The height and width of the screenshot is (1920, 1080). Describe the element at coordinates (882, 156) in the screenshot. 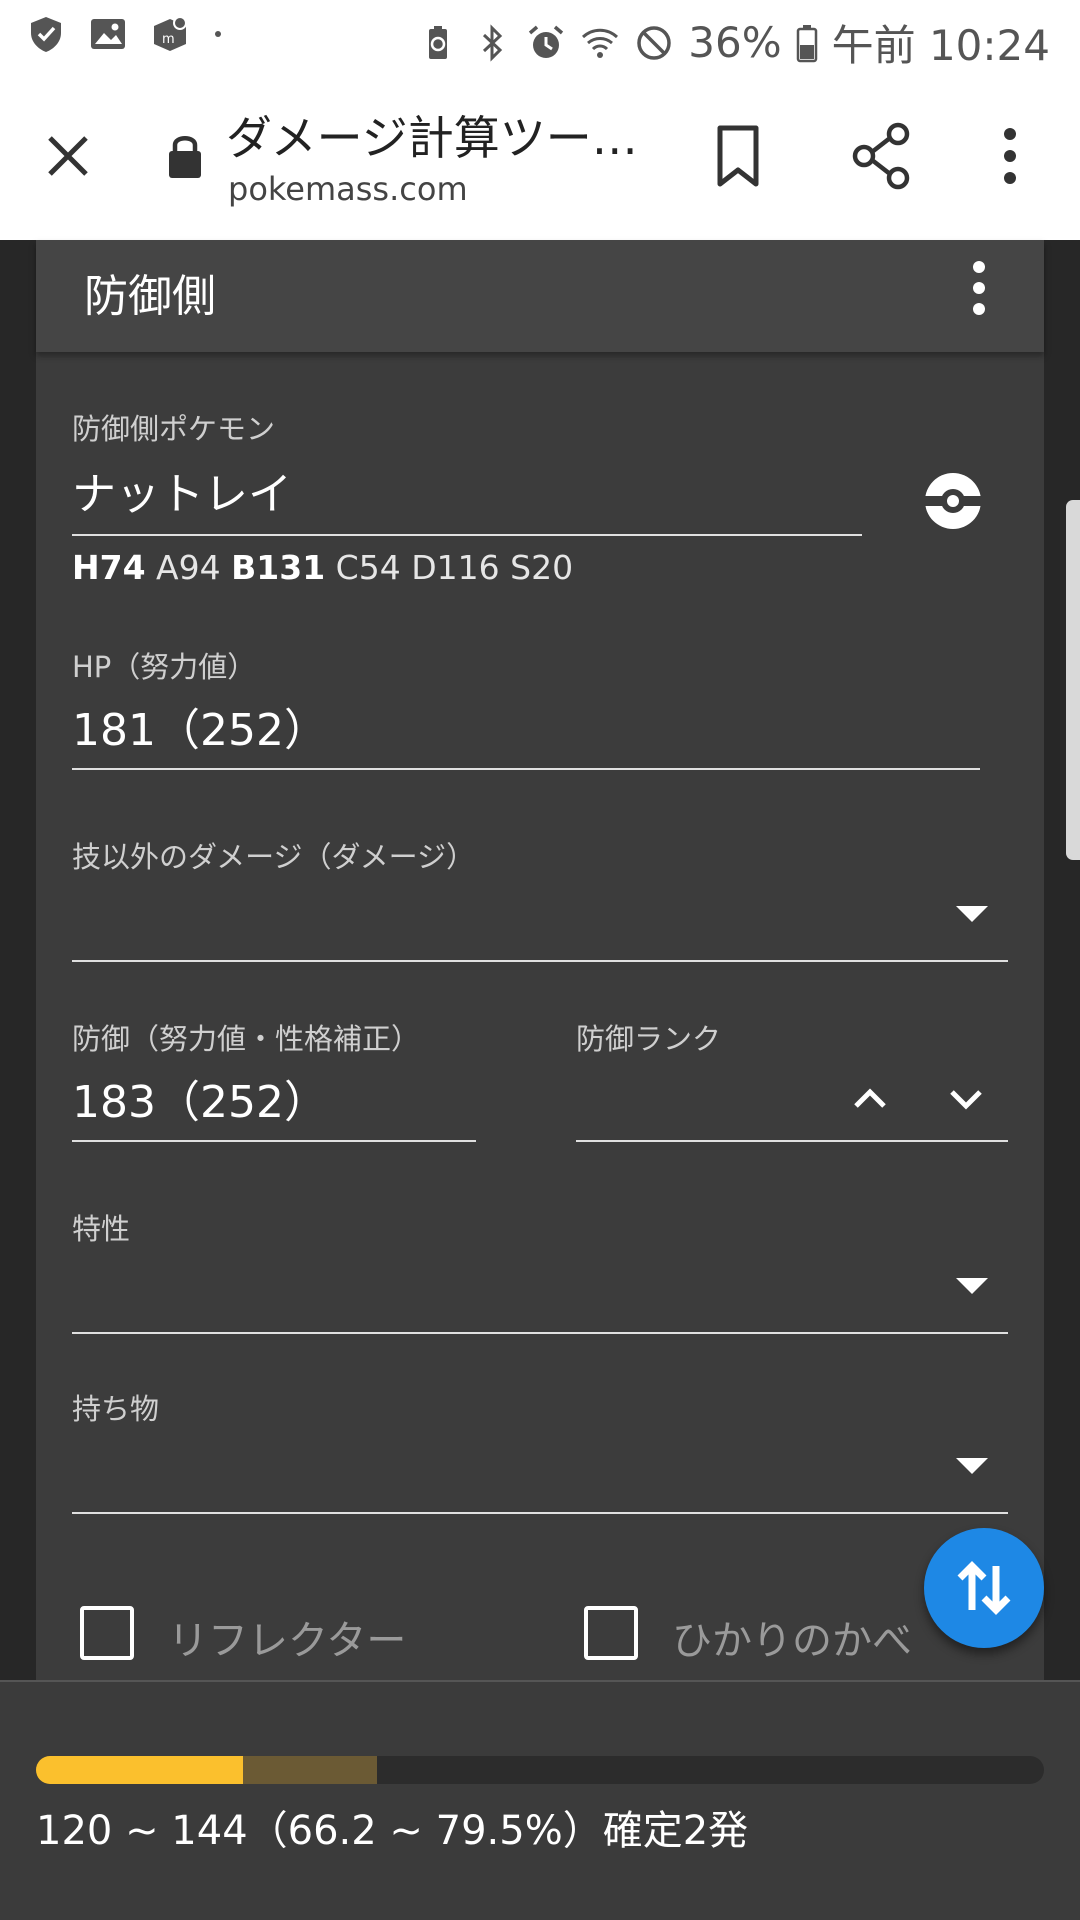

I see `share-icon` at that location.